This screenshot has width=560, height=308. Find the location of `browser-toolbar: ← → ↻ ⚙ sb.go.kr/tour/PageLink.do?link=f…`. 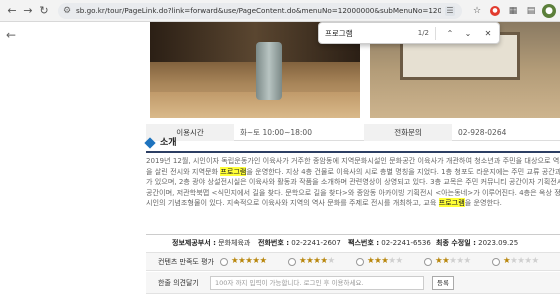

browser-toolbar: ← → ↻ ⚙ sb.go.kr/tour/PageLink.do?link=f… is located at coordinates (280, 11).